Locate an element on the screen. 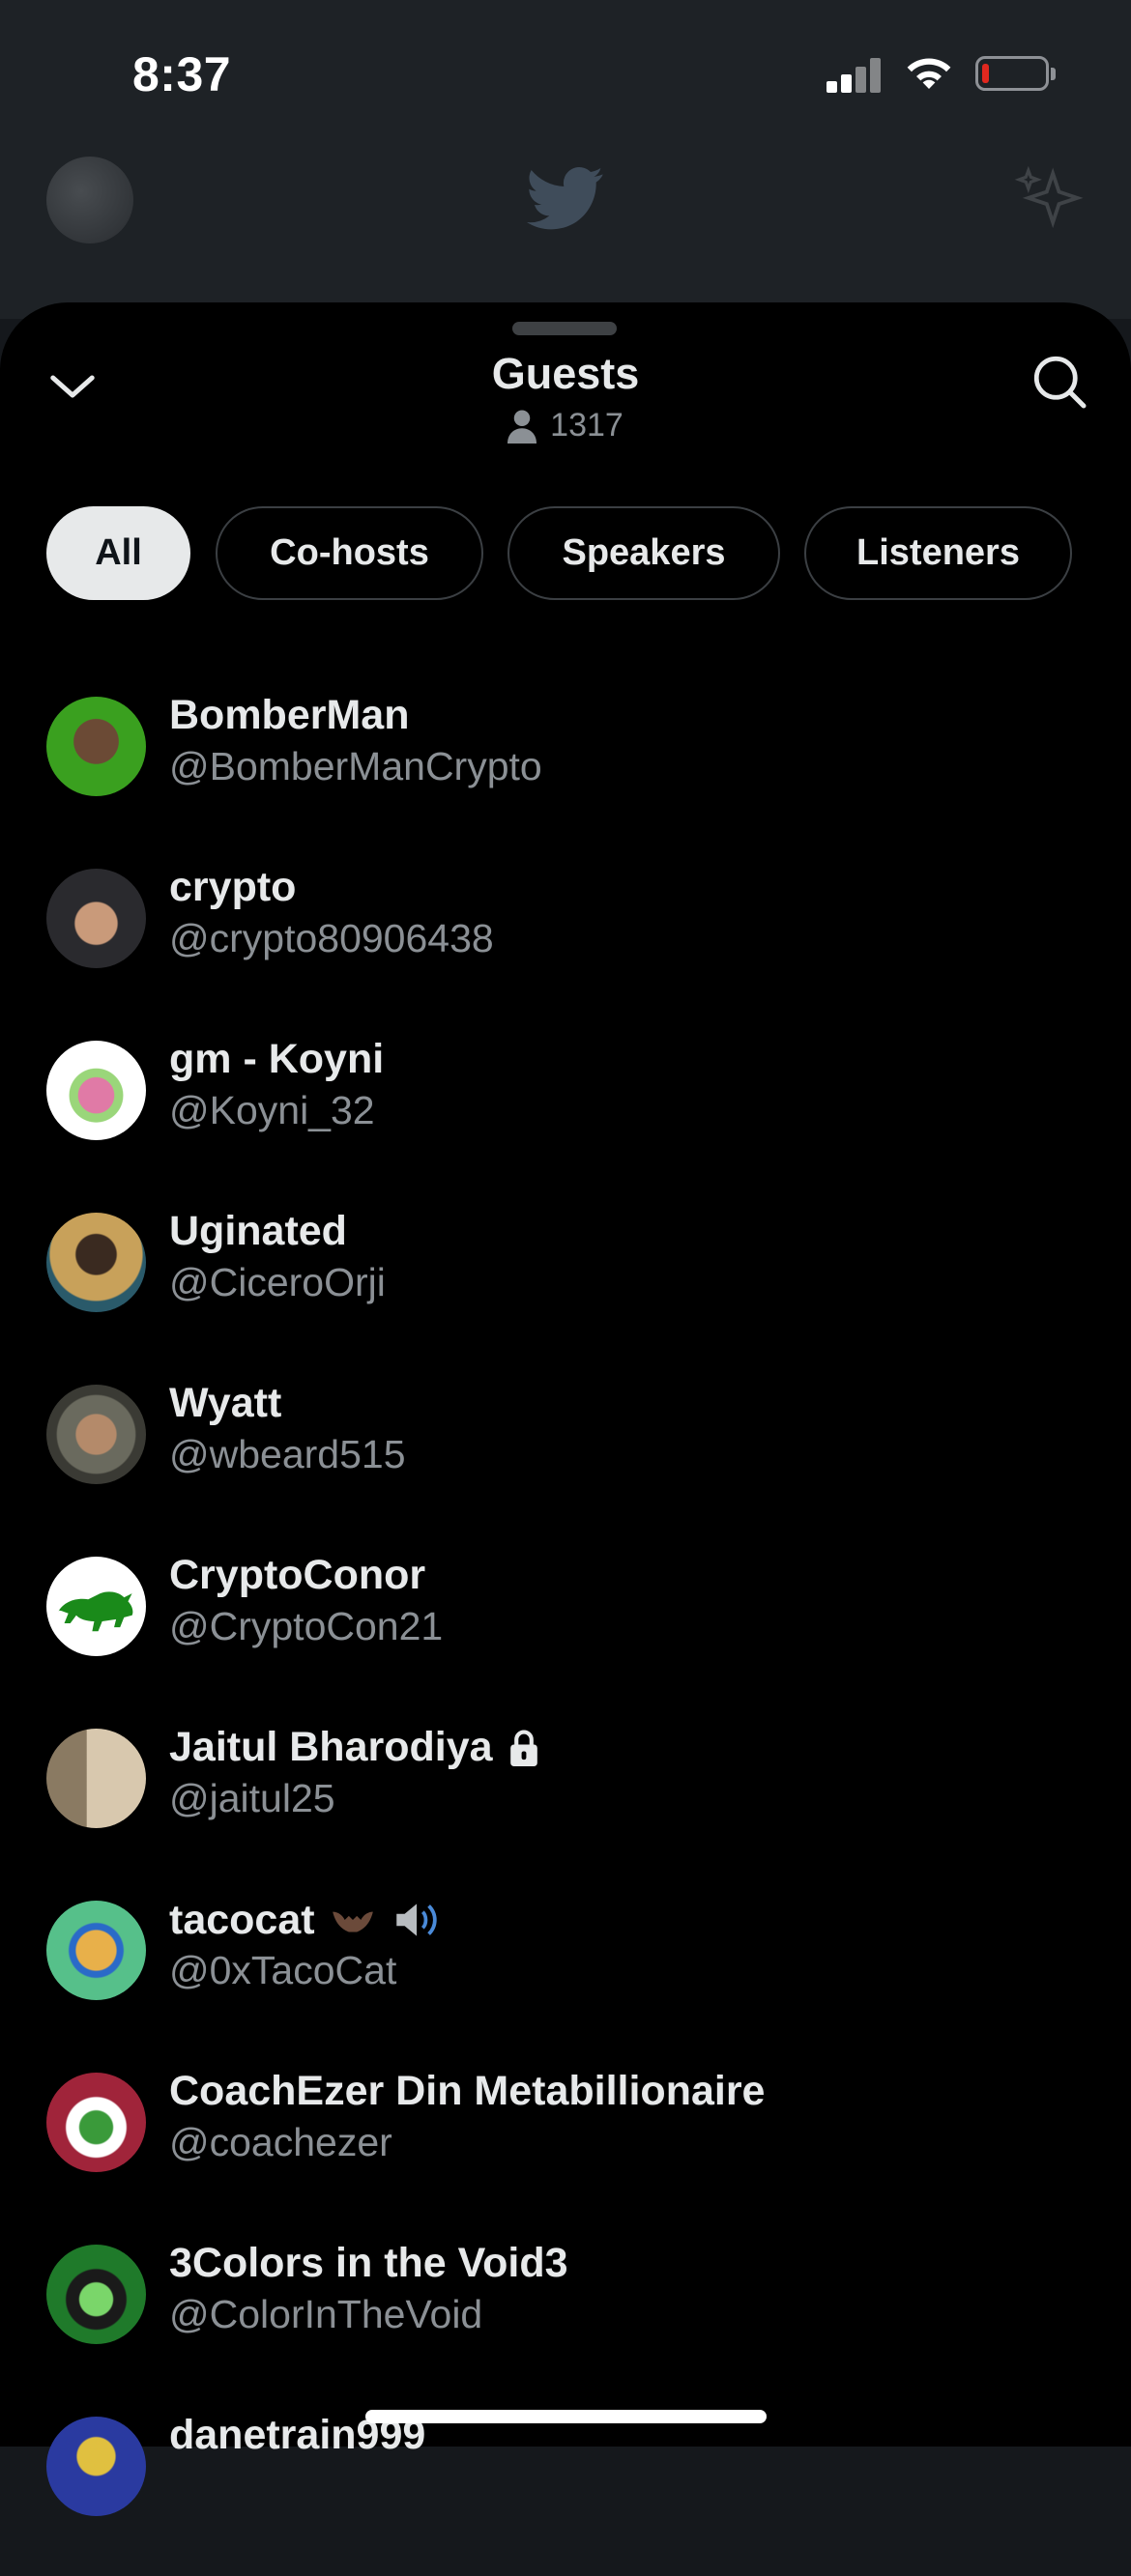 Image resolution: width=1131 pixels, height=2576 pixels. list-item: danetrain999 is located at coordinates (565, 2490).